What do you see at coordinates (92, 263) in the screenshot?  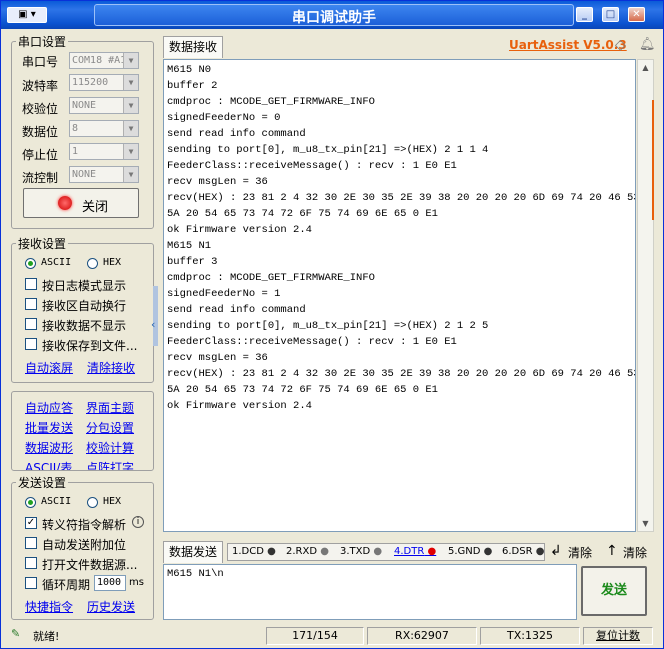 I see `rx-hex-radio` at bounding box center [92, 263].